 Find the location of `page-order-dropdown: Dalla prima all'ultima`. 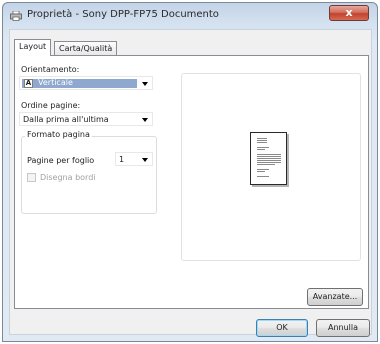

page-order-dropdown: Dalla prima all'ultima is located at coordinates (86, 119).